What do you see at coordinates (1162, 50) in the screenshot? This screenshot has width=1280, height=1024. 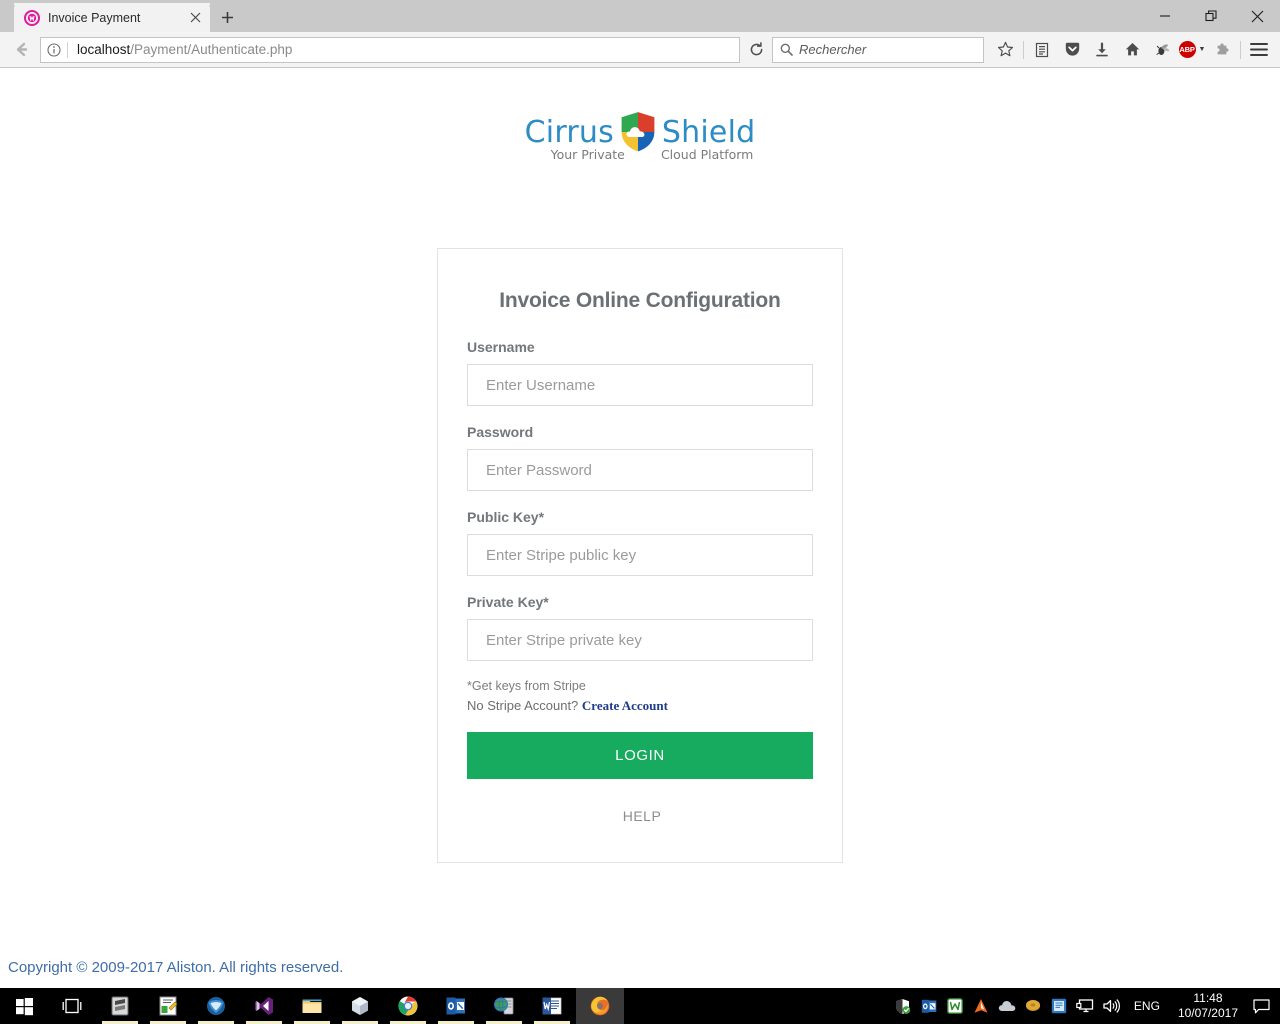 I see `bug-icon` at bounding box center [1162, 50].